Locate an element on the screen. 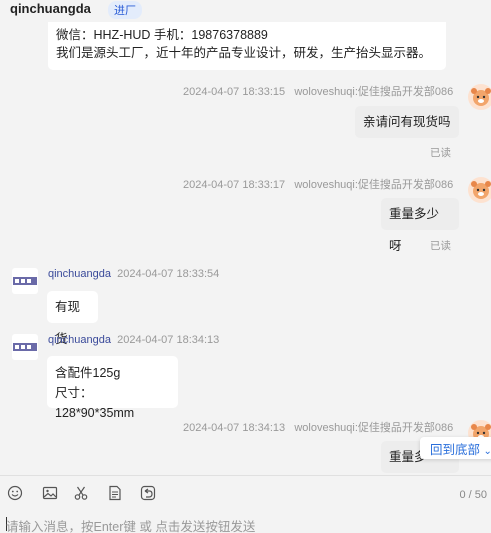 This screenshot has width=491, height=533. message-bubble-left: 含配件125g 尺寸：128*90*35mm is located at coordinates (112, 388).